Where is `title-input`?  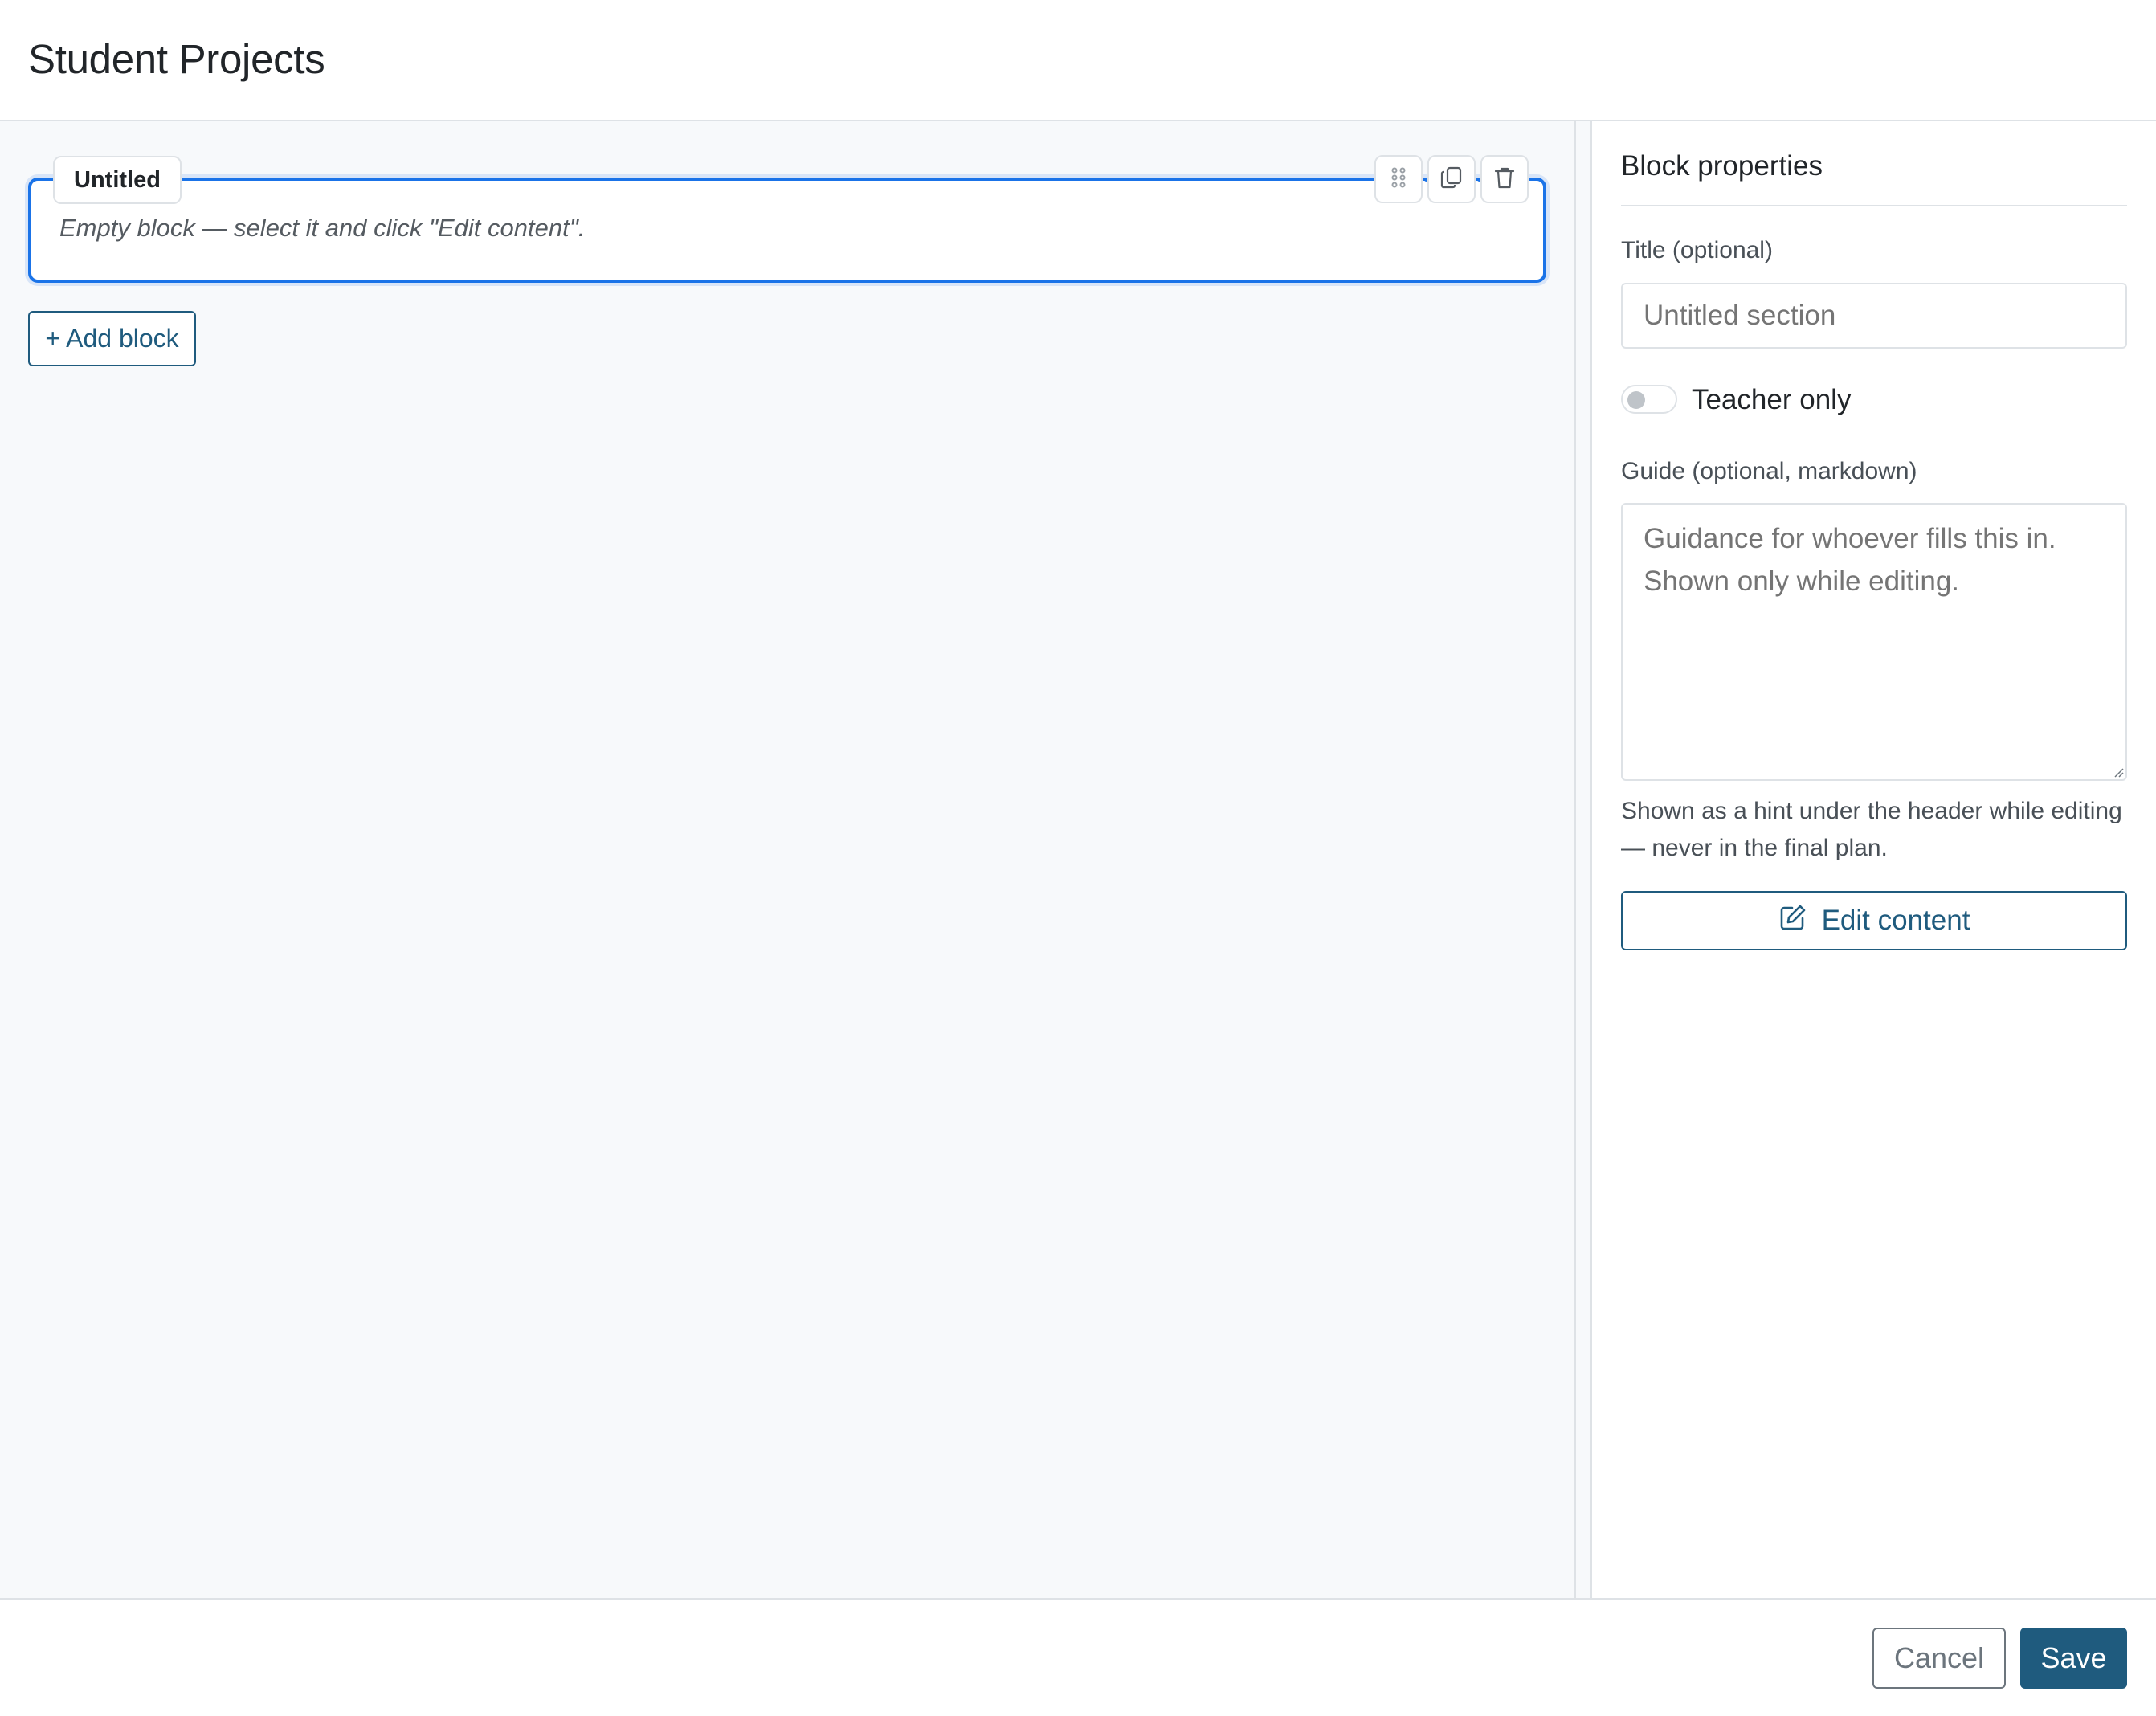
title-input is located at coordinates (1874, 316).